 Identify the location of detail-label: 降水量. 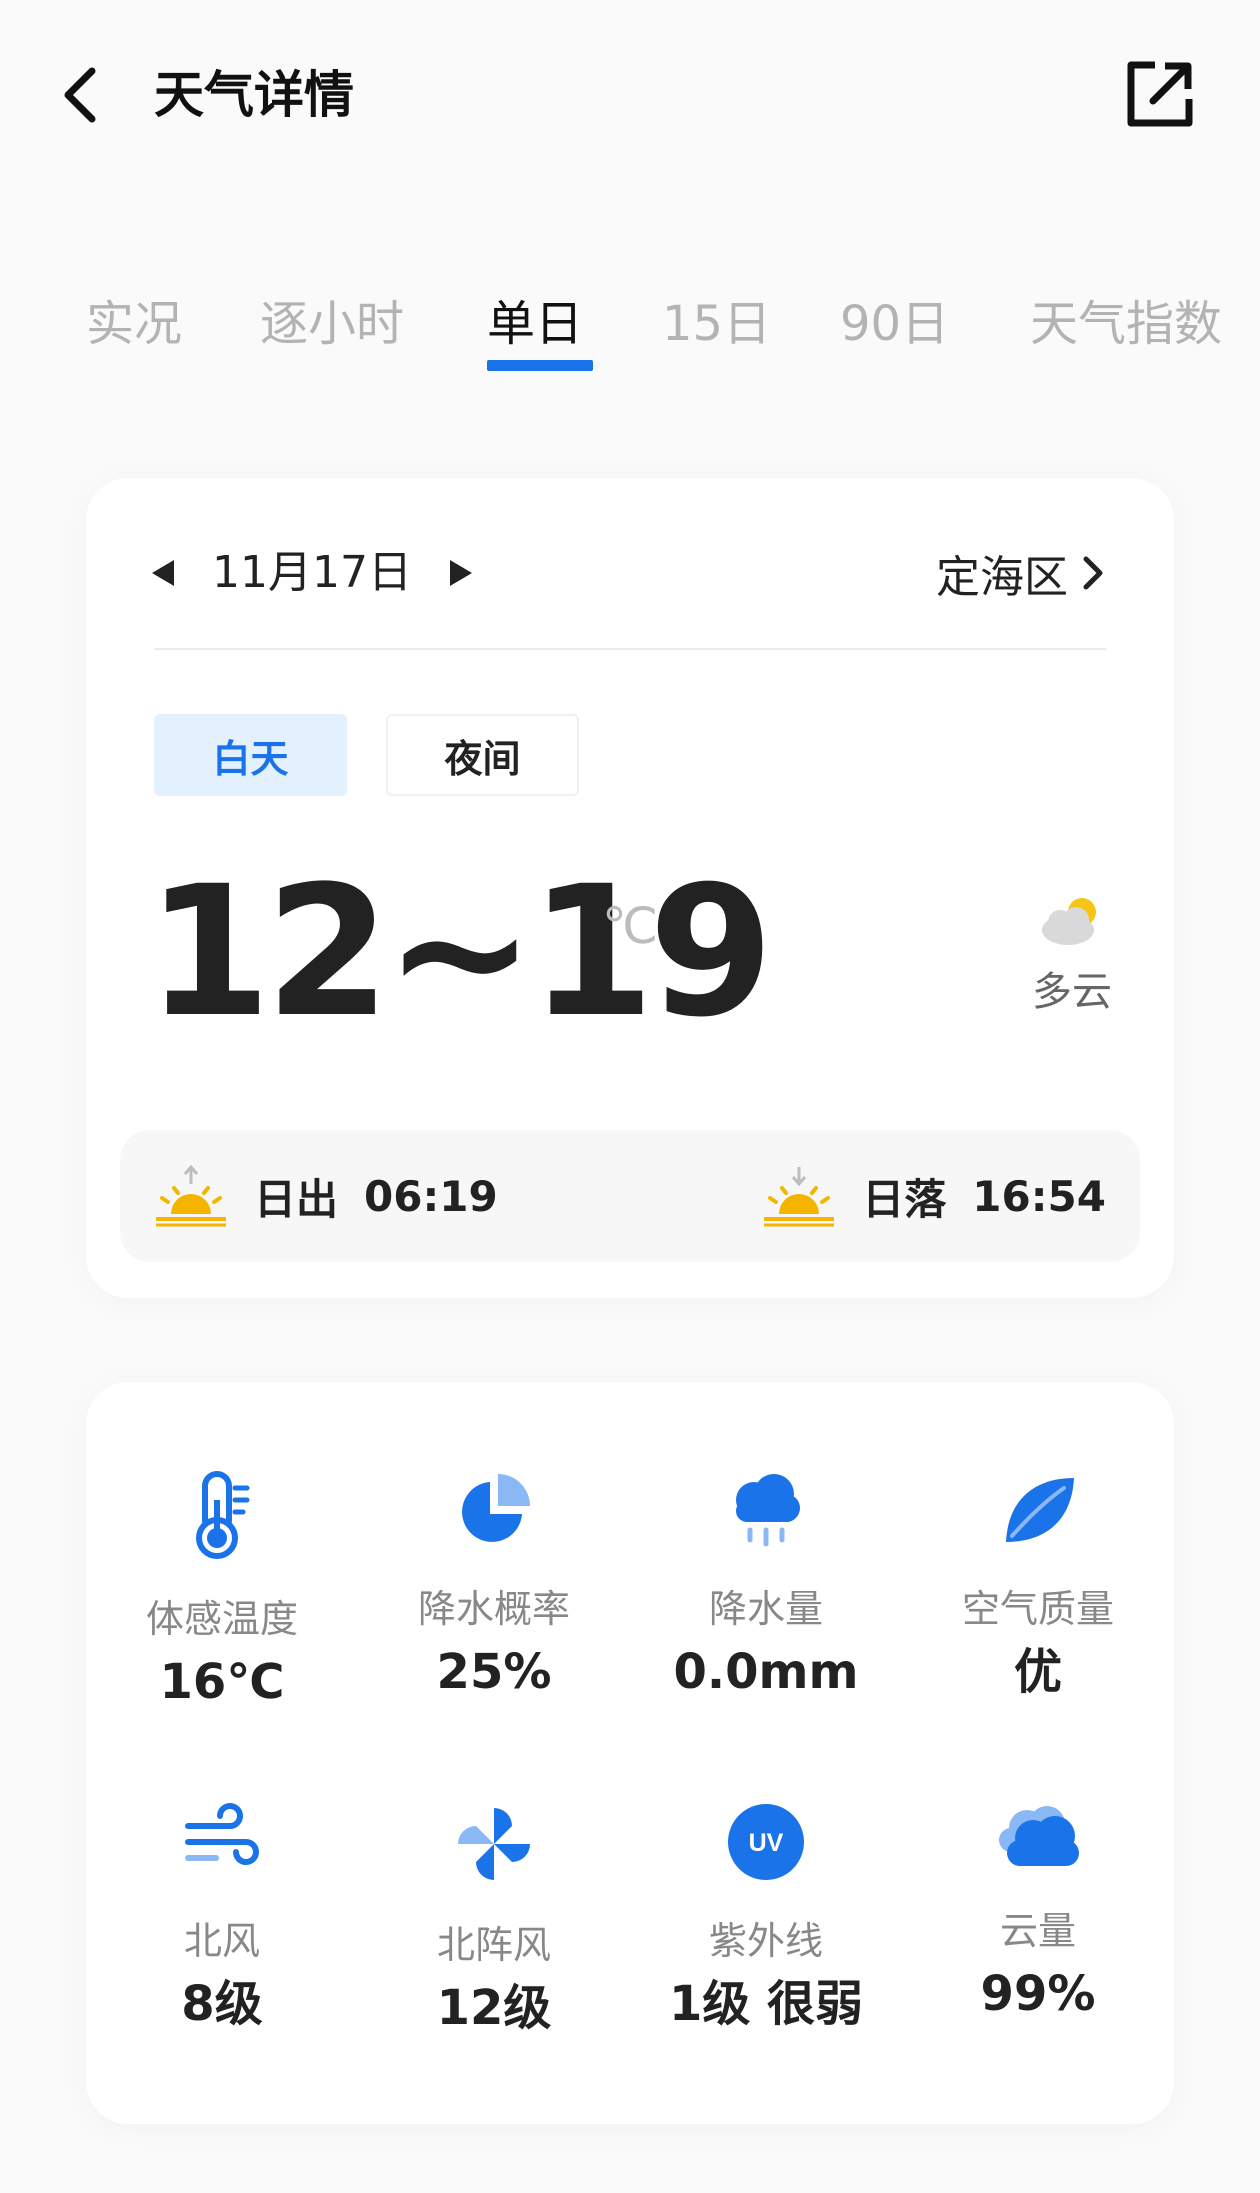
(765, 1609).